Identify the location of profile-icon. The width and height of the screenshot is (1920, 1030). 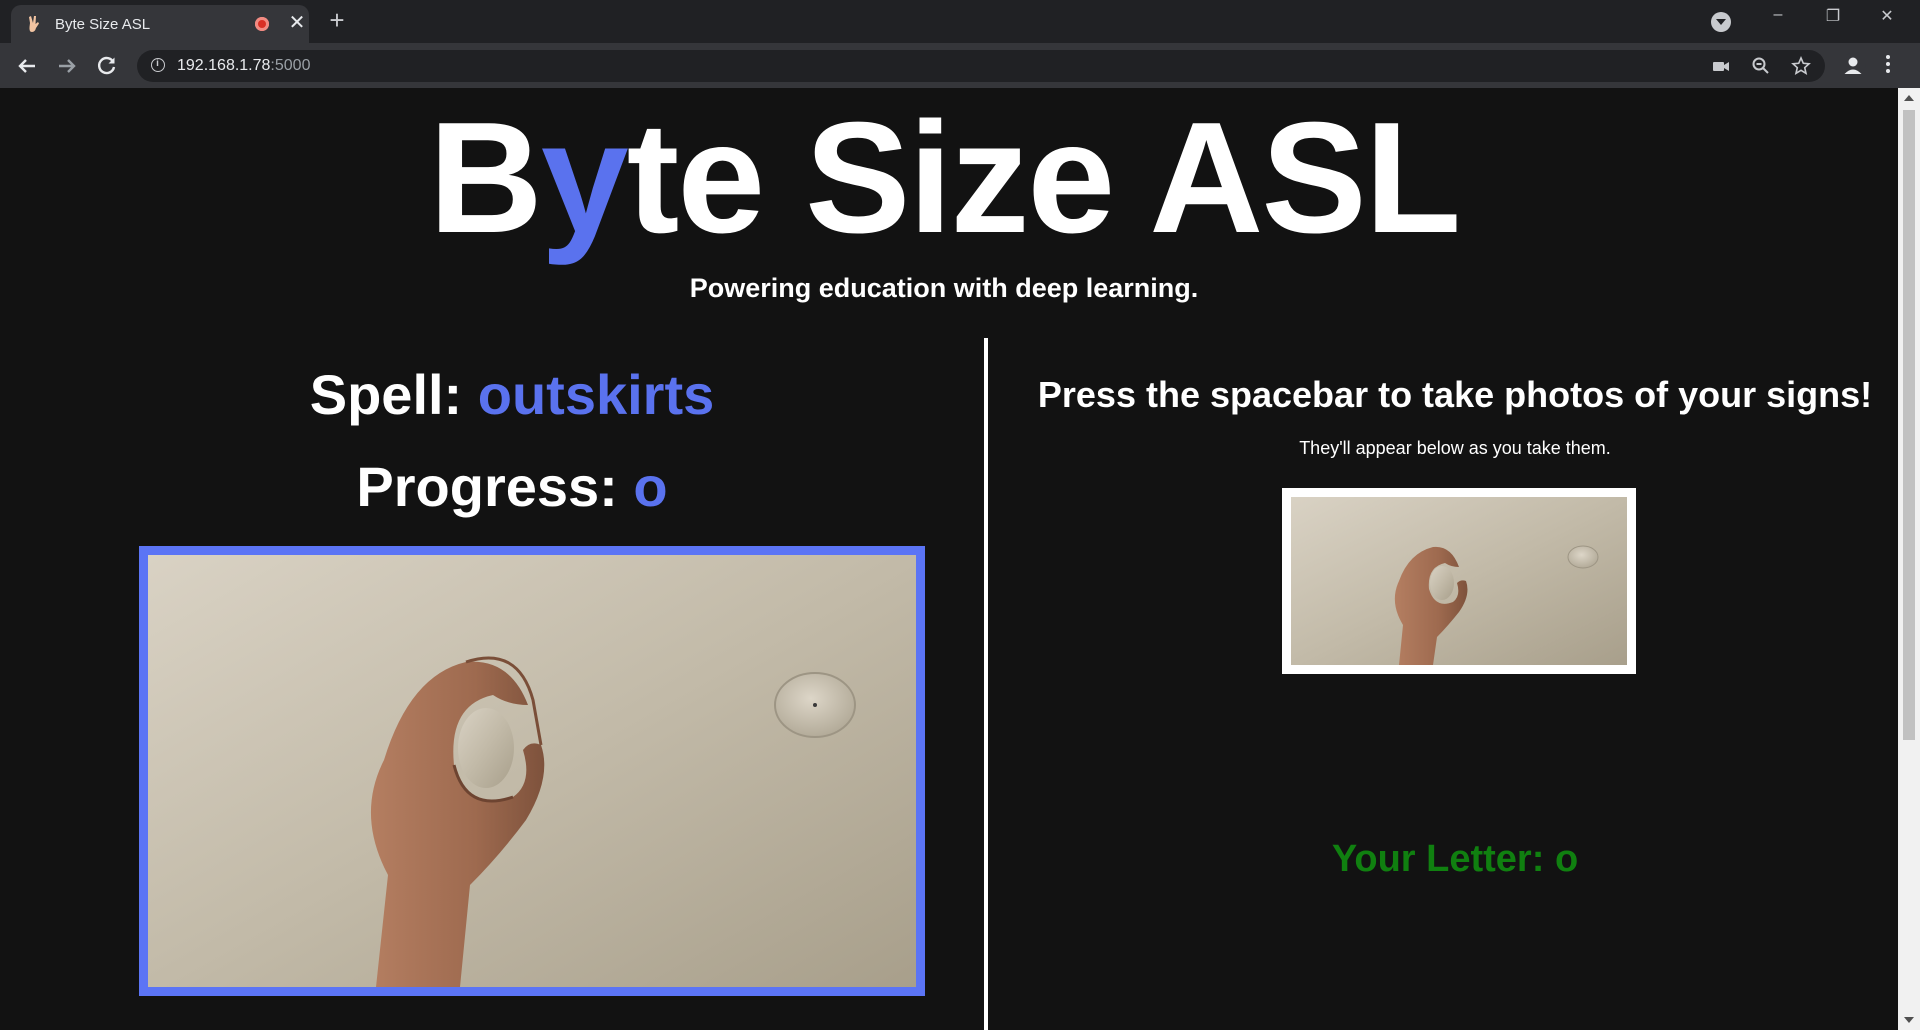
(1853, 66).